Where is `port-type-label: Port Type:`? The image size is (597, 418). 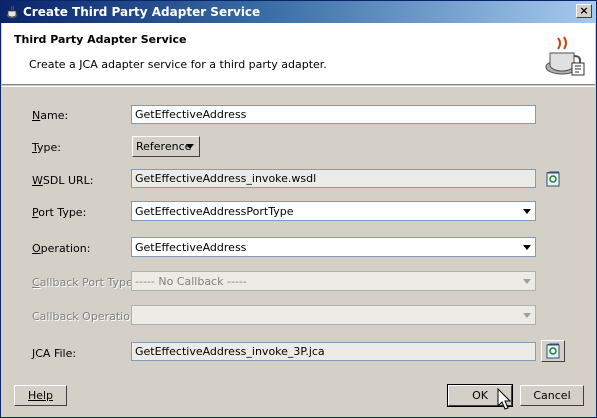
port-type-label: Port Type: is located at coordinates (59, 212).